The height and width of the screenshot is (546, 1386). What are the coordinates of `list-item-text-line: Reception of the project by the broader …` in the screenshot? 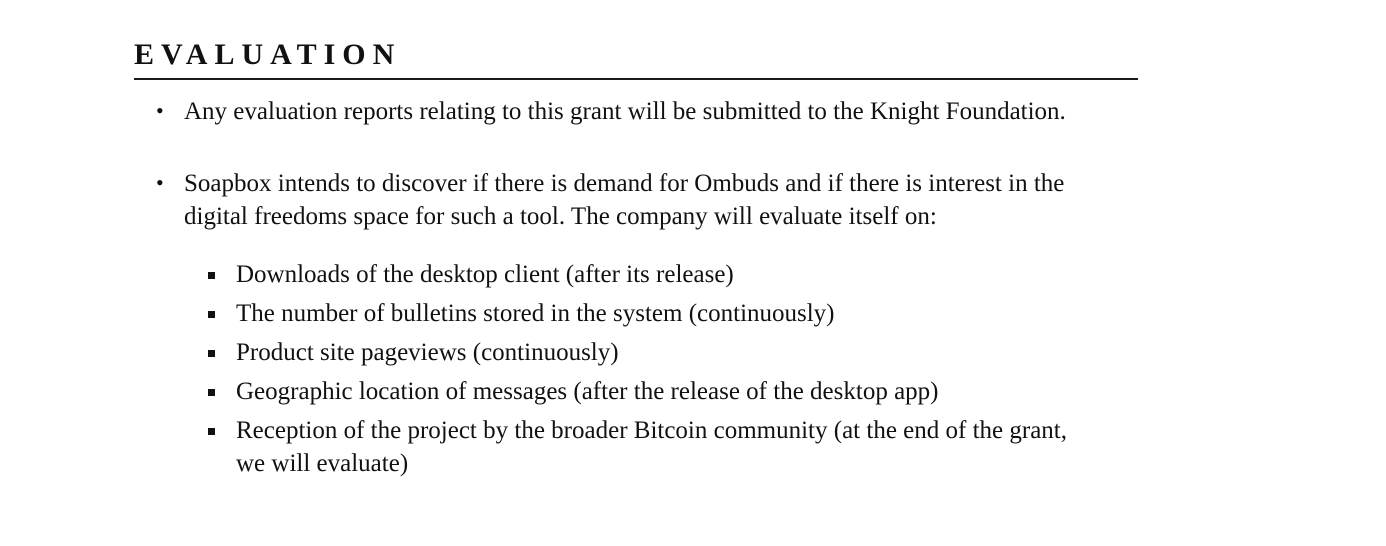 It's located at (651, 430).